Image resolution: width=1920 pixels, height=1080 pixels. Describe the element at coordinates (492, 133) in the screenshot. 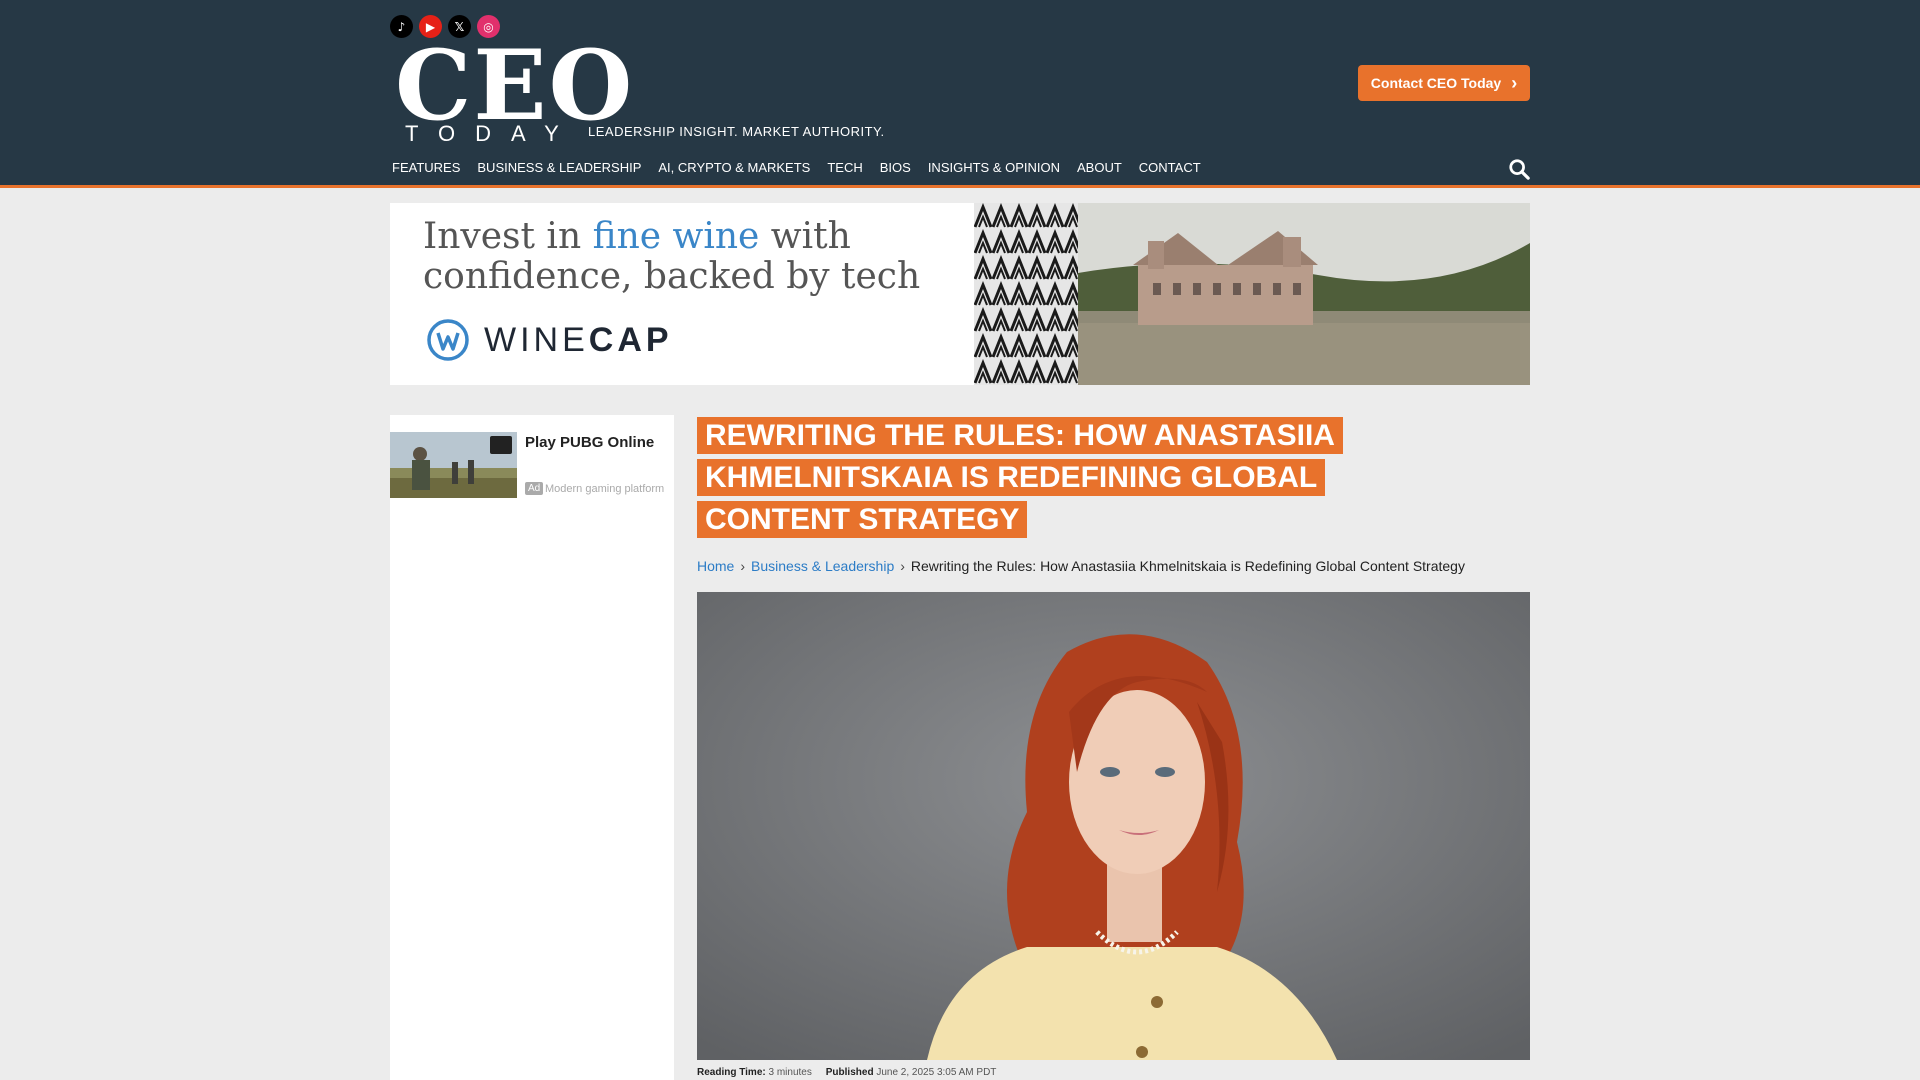

I see `logo-sub-text: TODAY` at that location.